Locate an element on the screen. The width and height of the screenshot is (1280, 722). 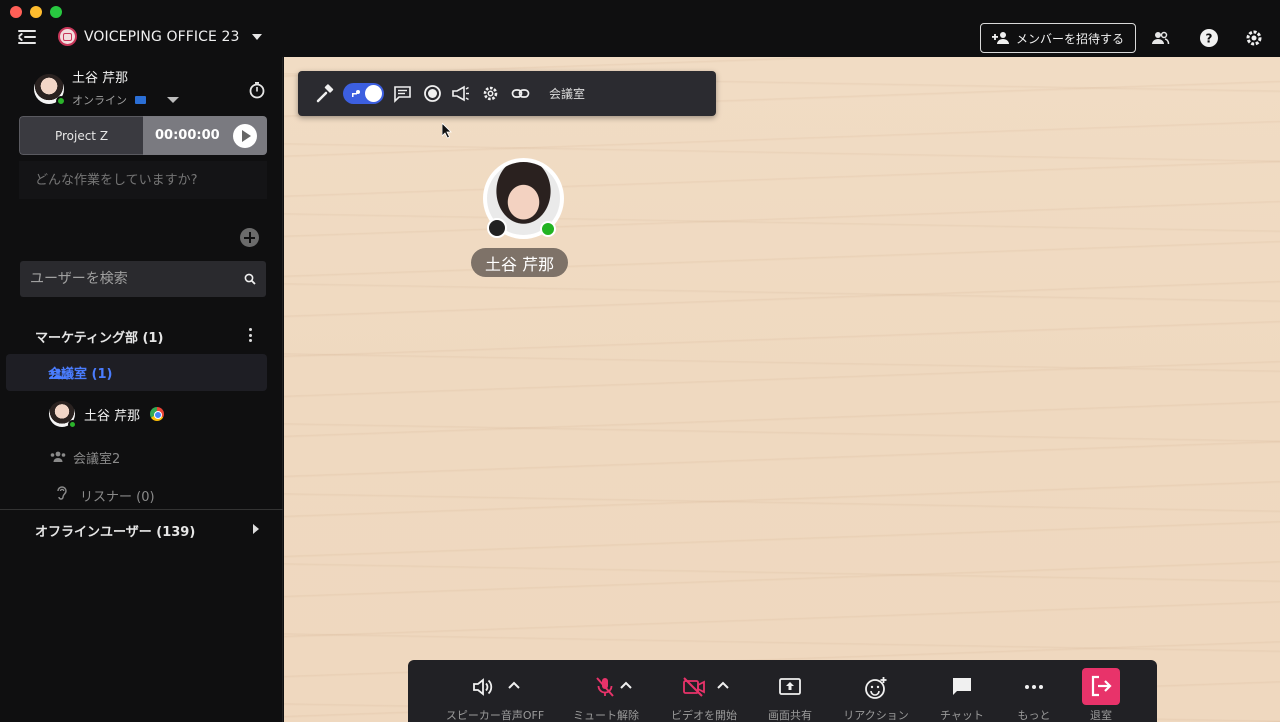
my-status: オンライン is located at coordinates (109, 100).